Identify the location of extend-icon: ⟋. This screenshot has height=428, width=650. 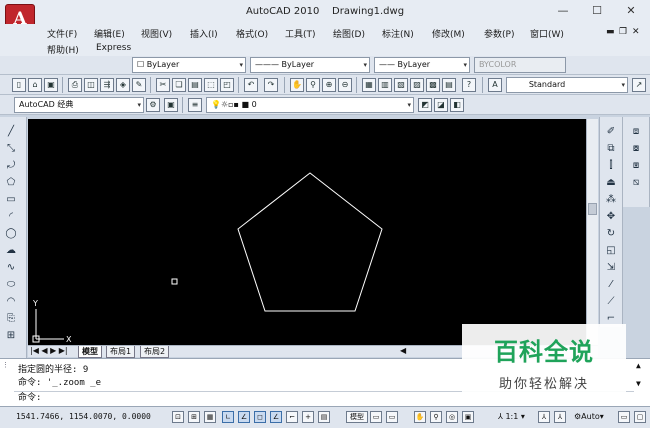
(611, 301).